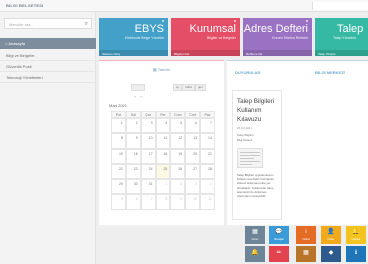  Describe the element at coordinates (133, 114) in the screenshot. I see `weekday-header: Sal` at that location.